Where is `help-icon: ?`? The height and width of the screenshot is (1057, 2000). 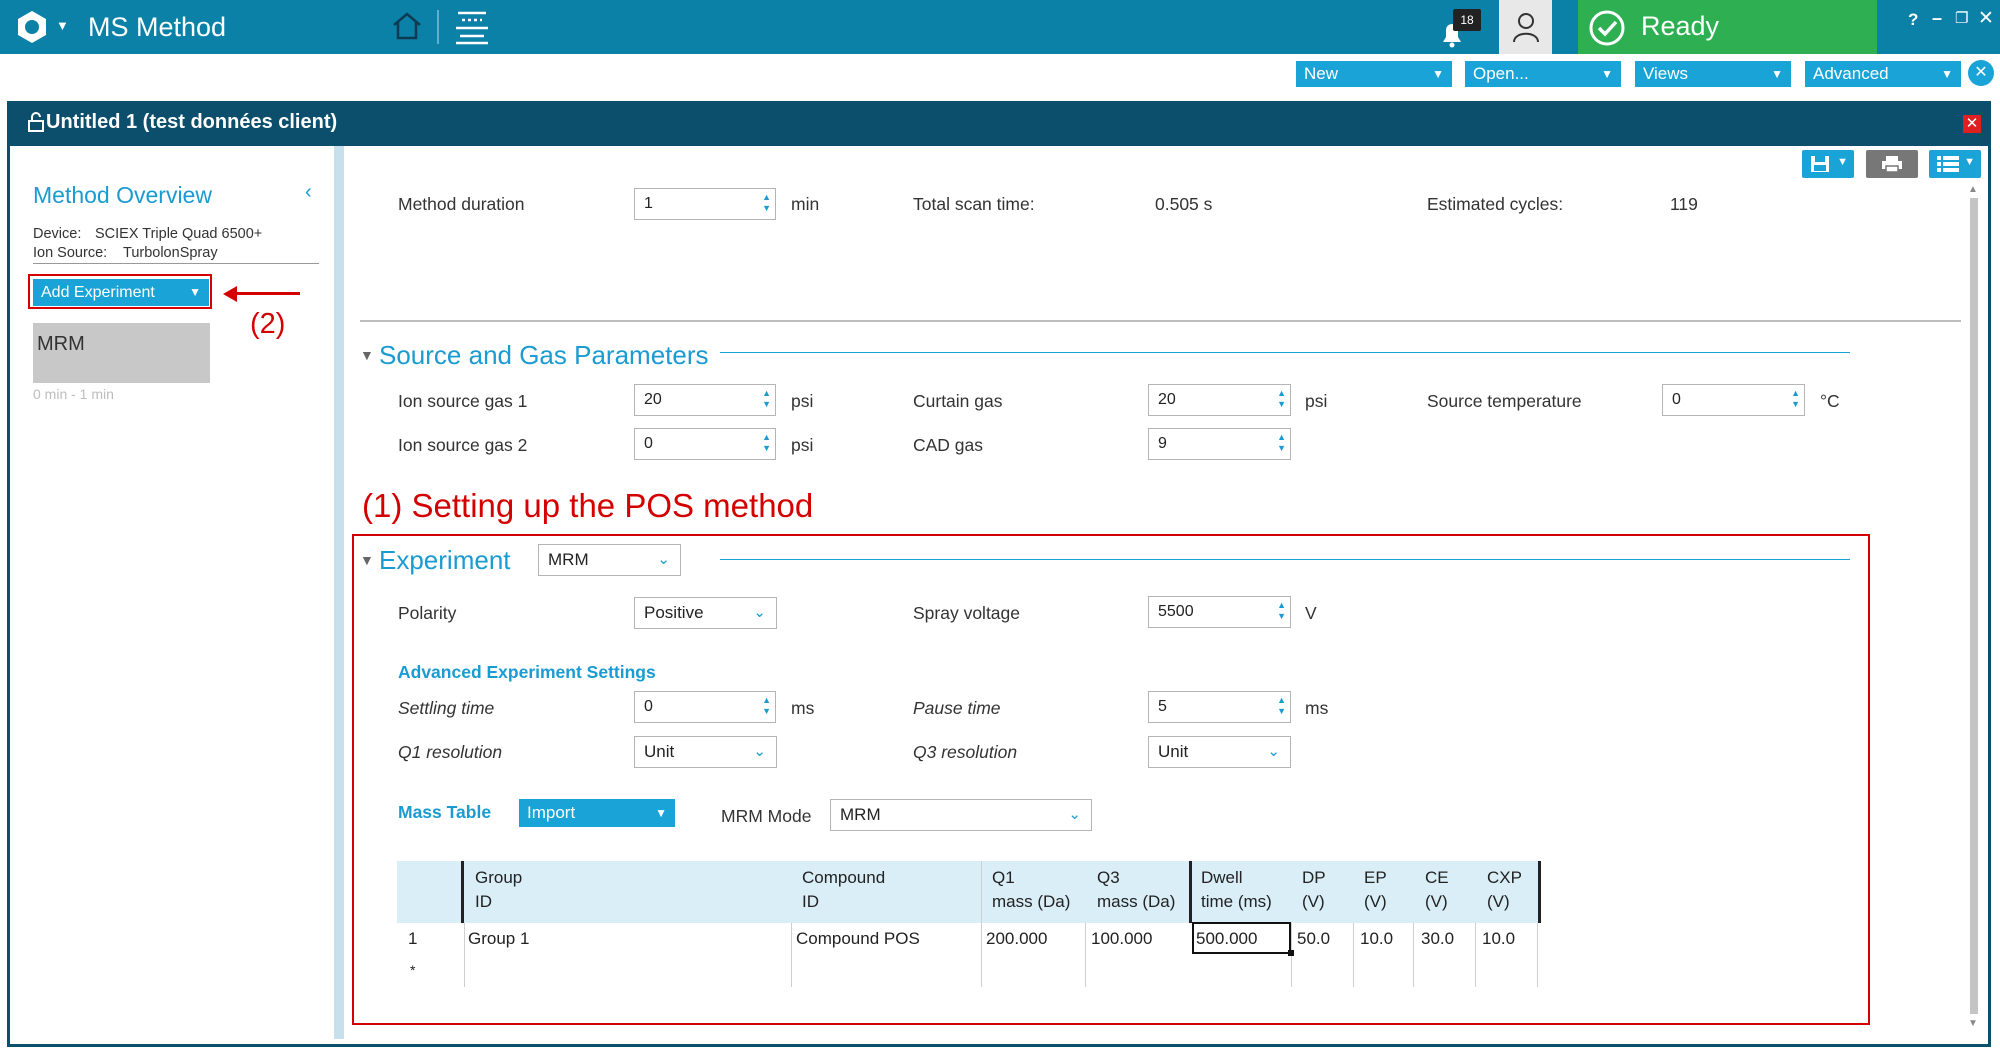 help-icon: ? is located at coordinates (1913, 20).